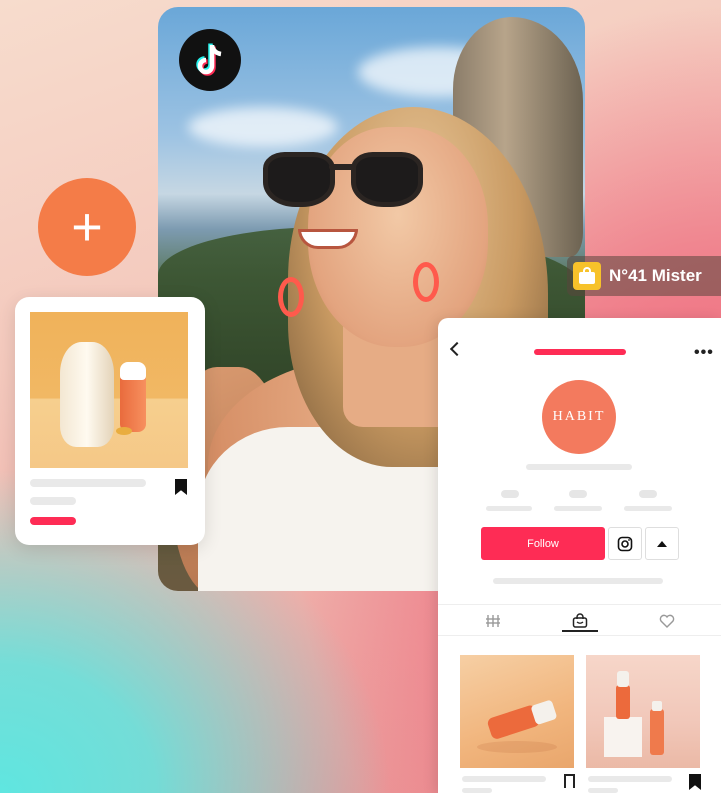 The height and width of the screenshot is (793, 721). I want to click on tab-videos, so click(493, 620).